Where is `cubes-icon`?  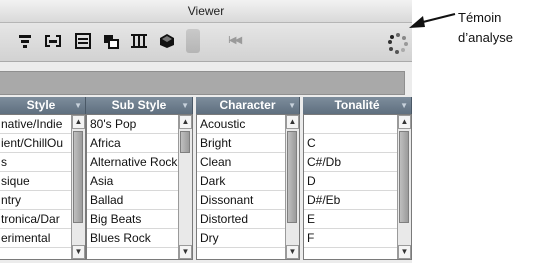 cubes-icon is located at coordinates (167, 41).